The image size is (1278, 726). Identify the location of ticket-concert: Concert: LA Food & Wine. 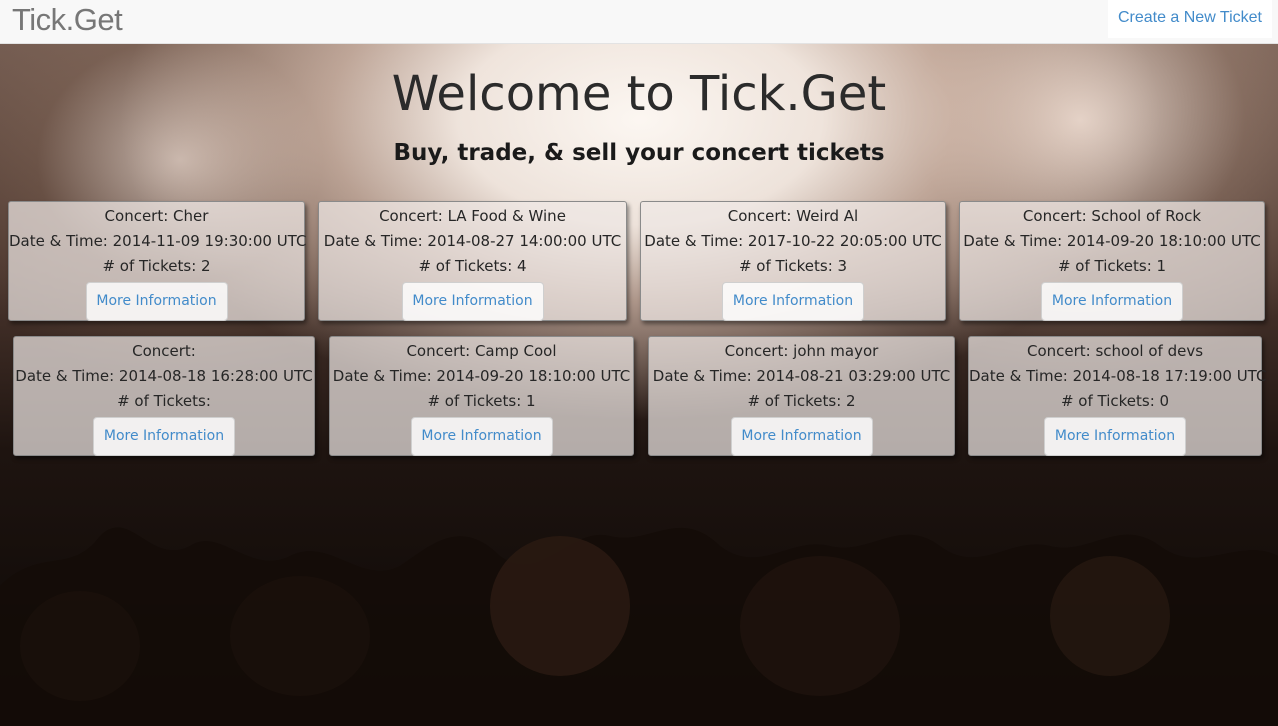
(472, 216).